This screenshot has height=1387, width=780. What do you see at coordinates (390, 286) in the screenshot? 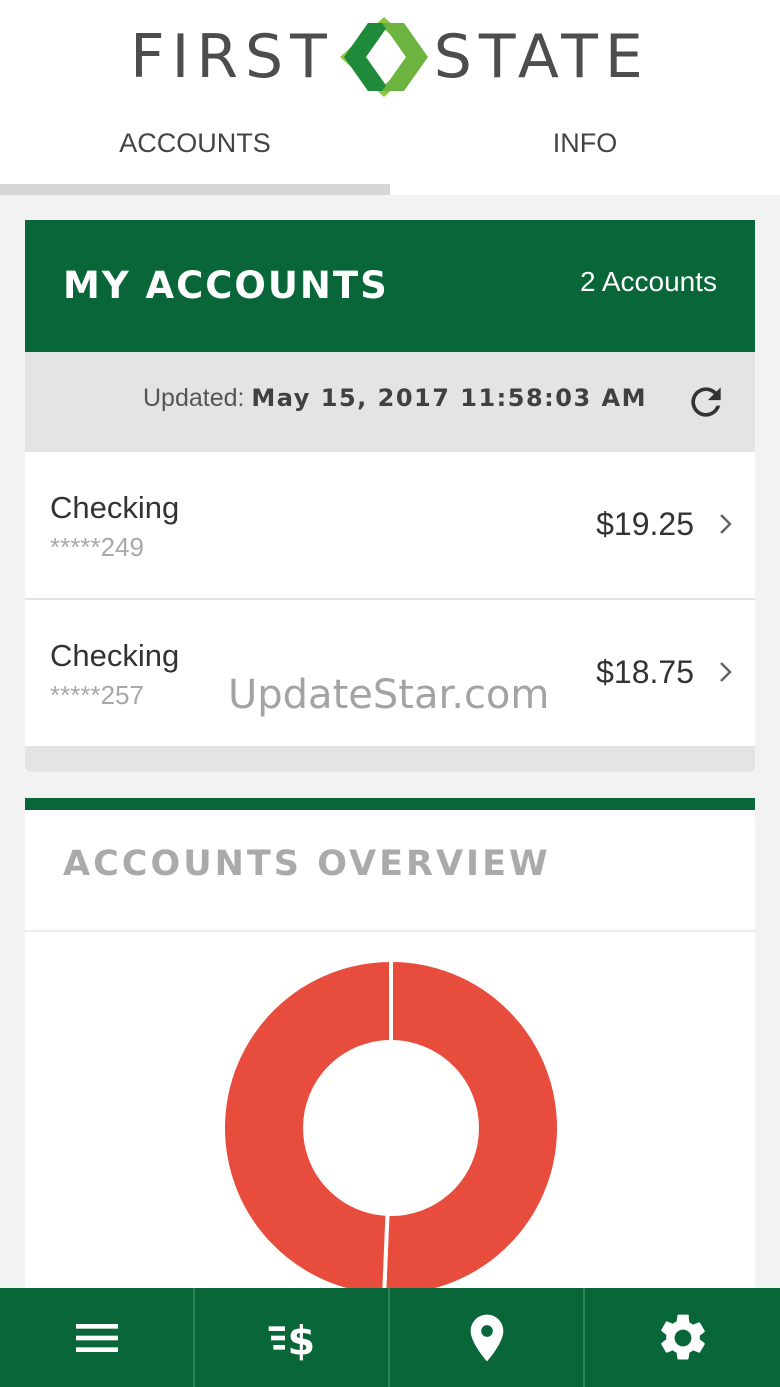
I see `my-accounts-header: MY ACCOUNTS 2 Accounts` at bounding box center [390, 286].